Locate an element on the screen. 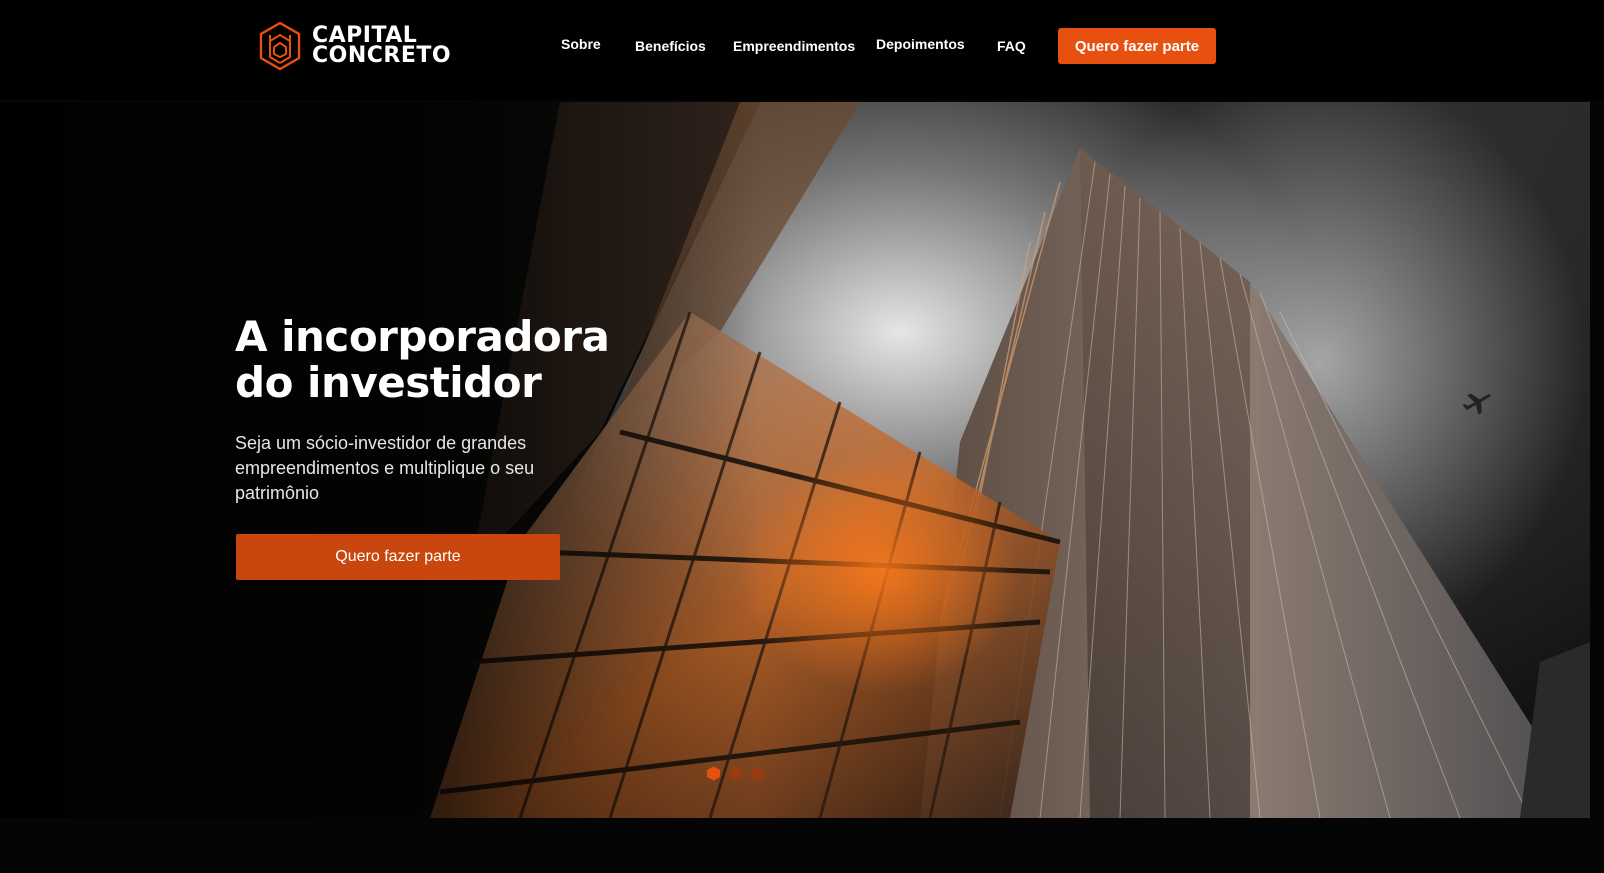 This screenshot has height=873, width=1604. header-cta-button: Quero fazer parte is located at coordinates (1137, 46).